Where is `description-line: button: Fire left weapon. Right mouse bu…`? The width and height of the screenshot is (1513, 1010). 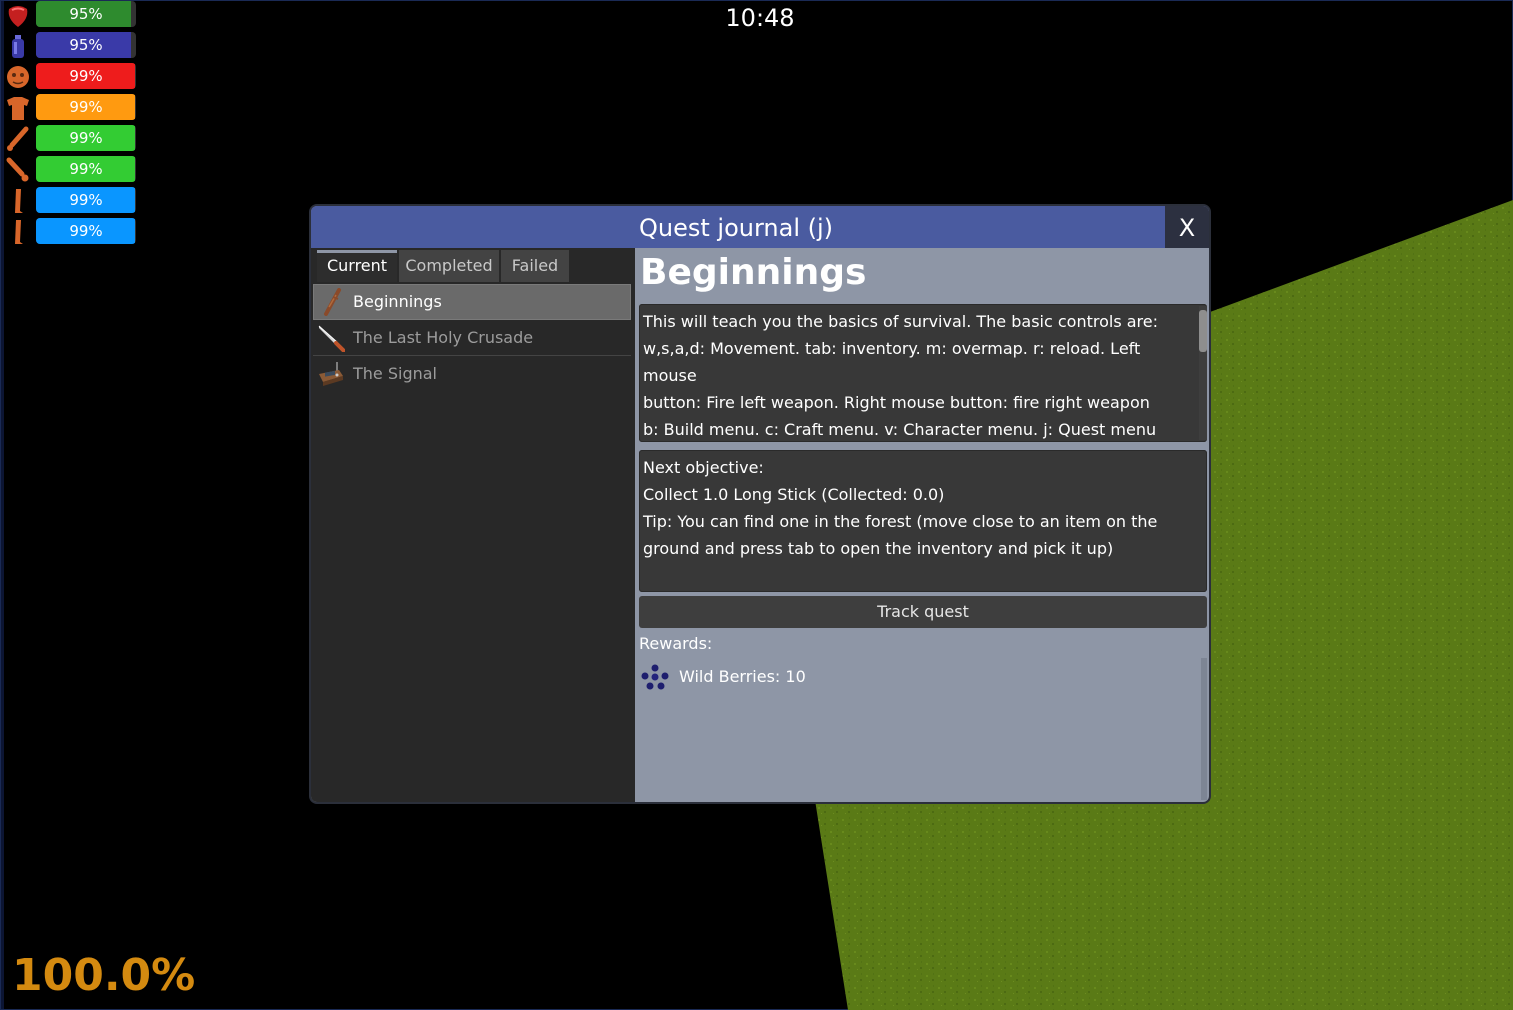 description-line: button: Fire left weapon. Right mouse bu… is located at coordinates (896, 402).